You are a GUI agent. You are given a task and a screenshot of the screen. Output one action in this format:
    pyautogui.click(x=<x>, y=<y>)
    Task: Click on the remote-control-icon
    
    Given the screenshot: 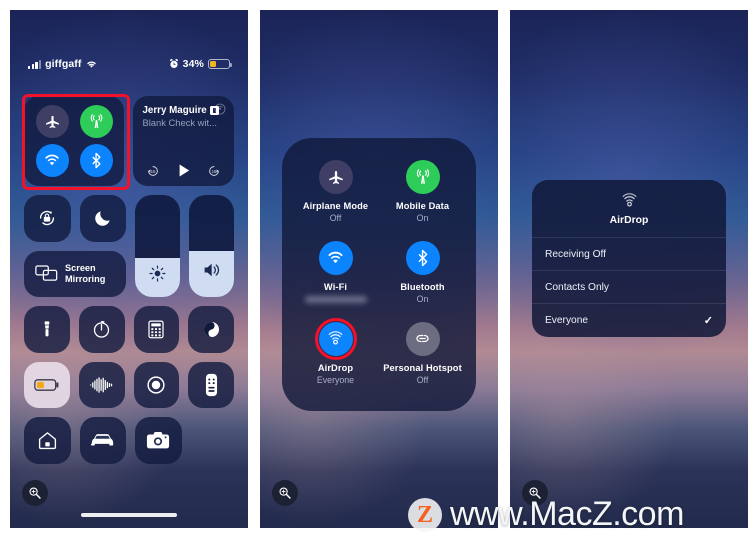 What is the action you would take?
    pyautogui.click(x=211, y=384)
    